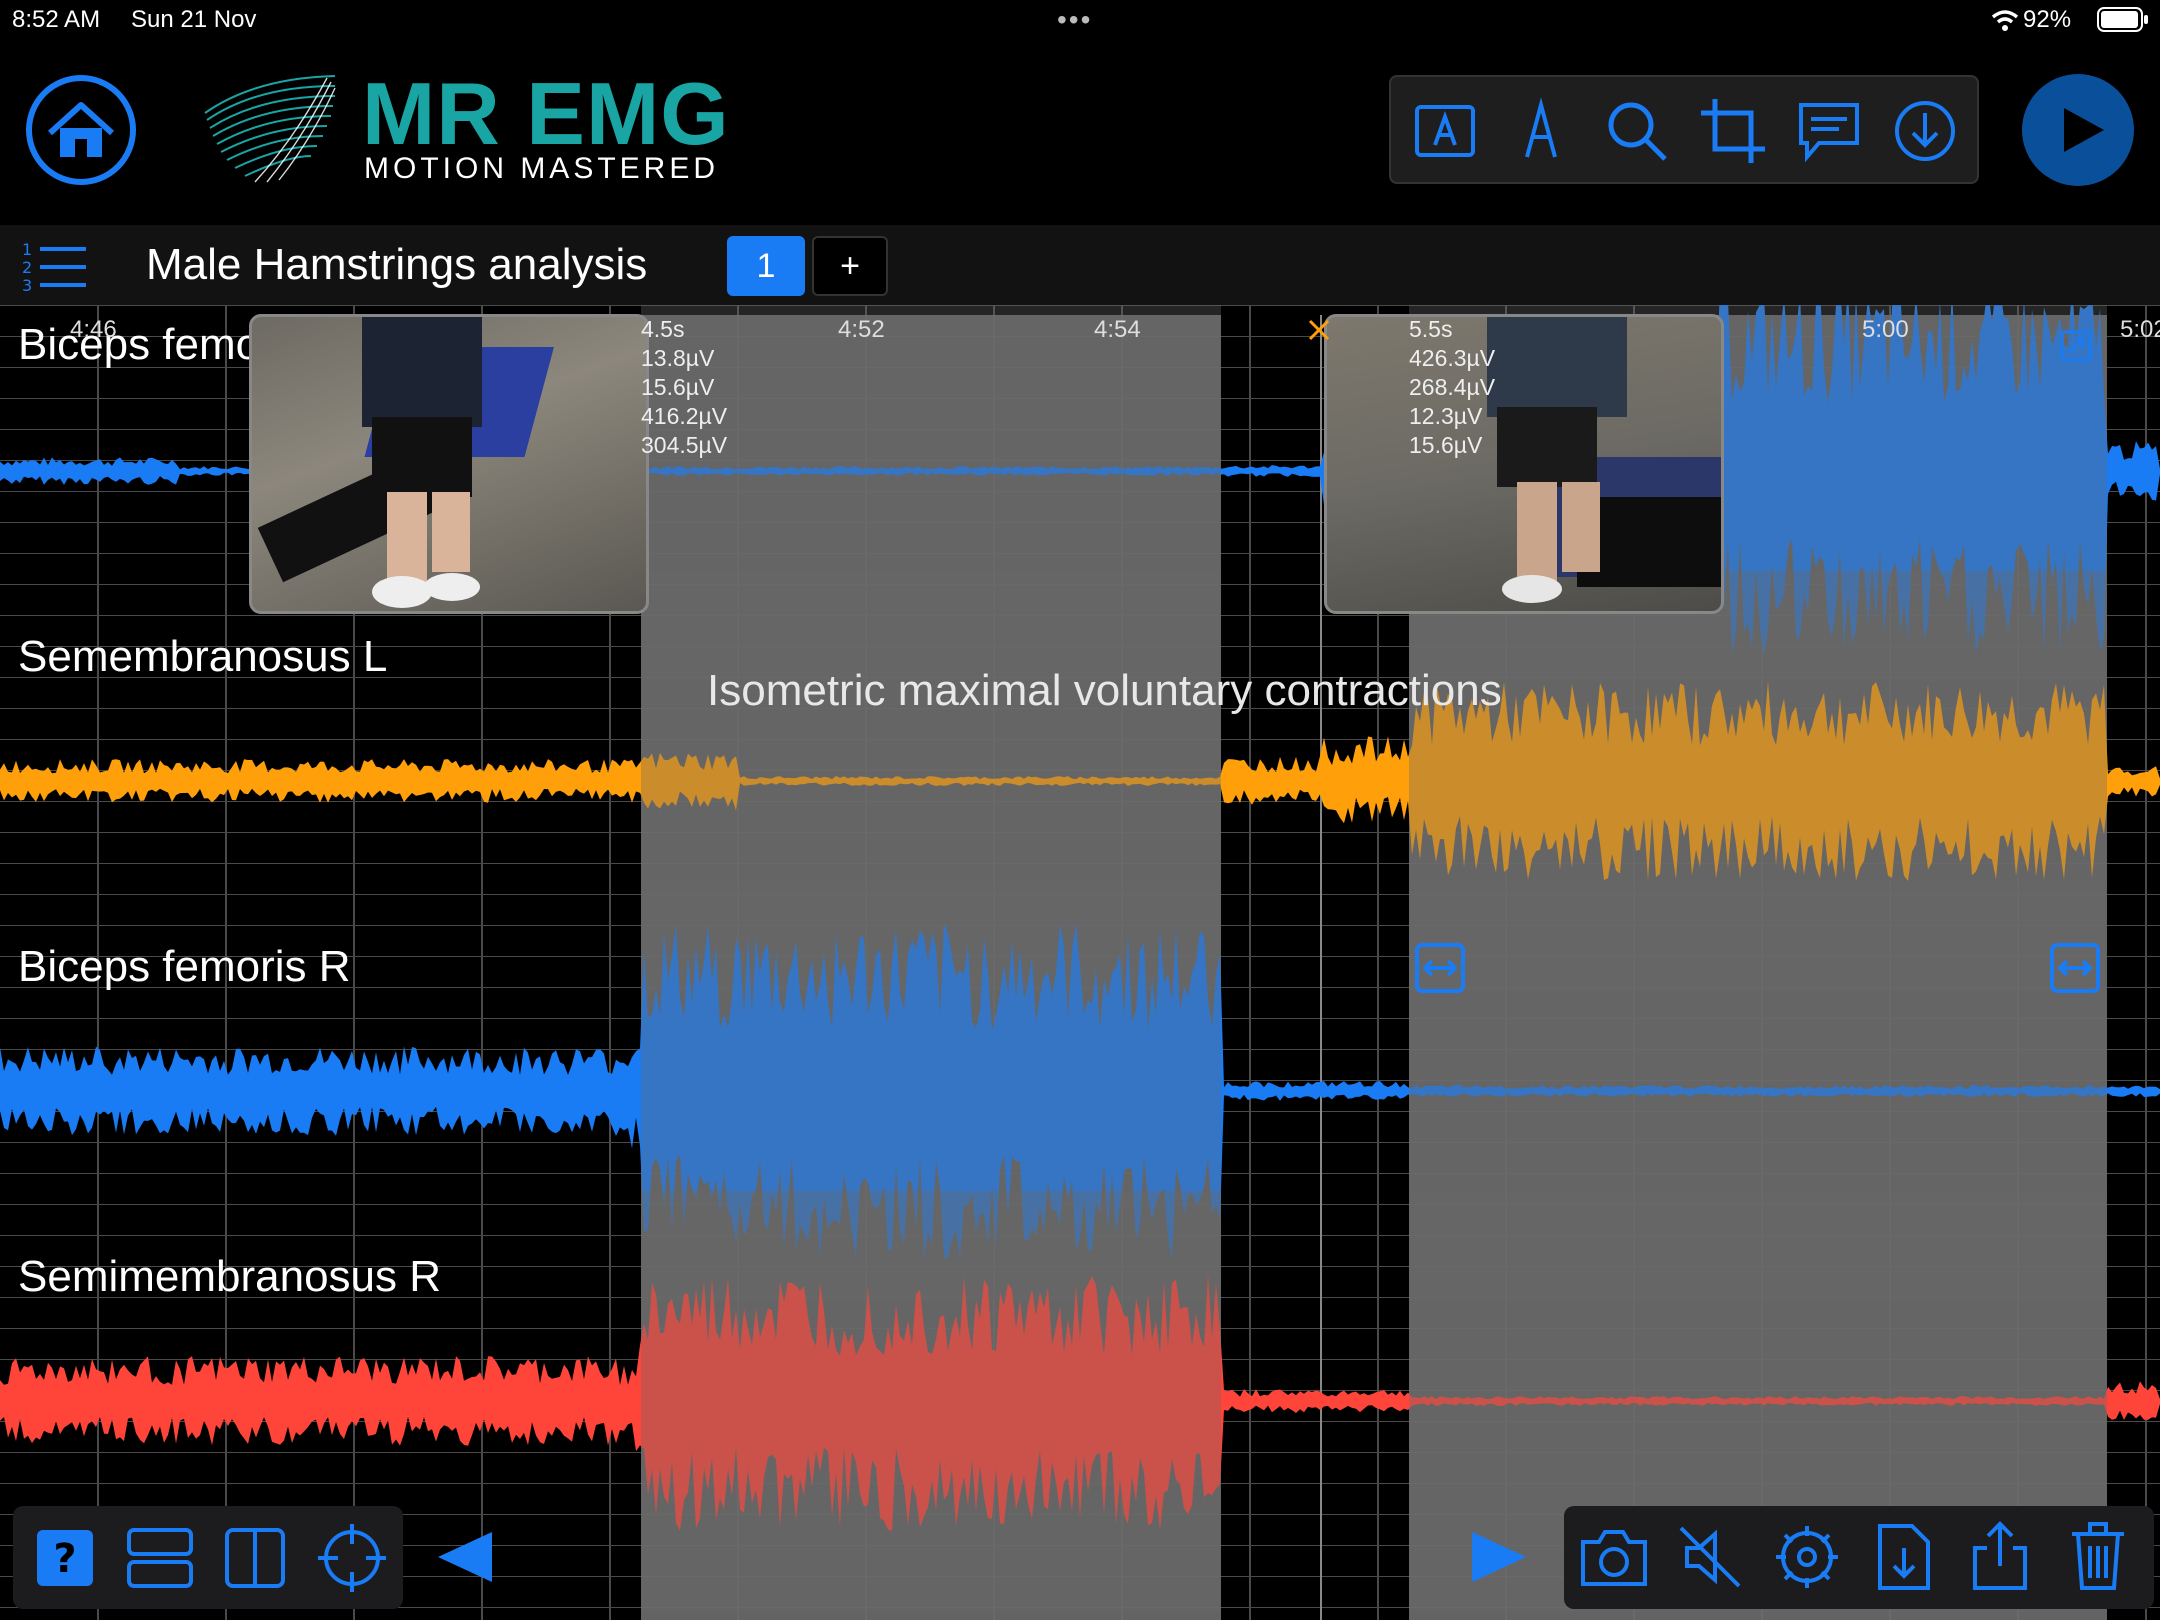 This screenshot has height=1620, width=2160. I want to click on svg-text: 1, so click(27, 249).